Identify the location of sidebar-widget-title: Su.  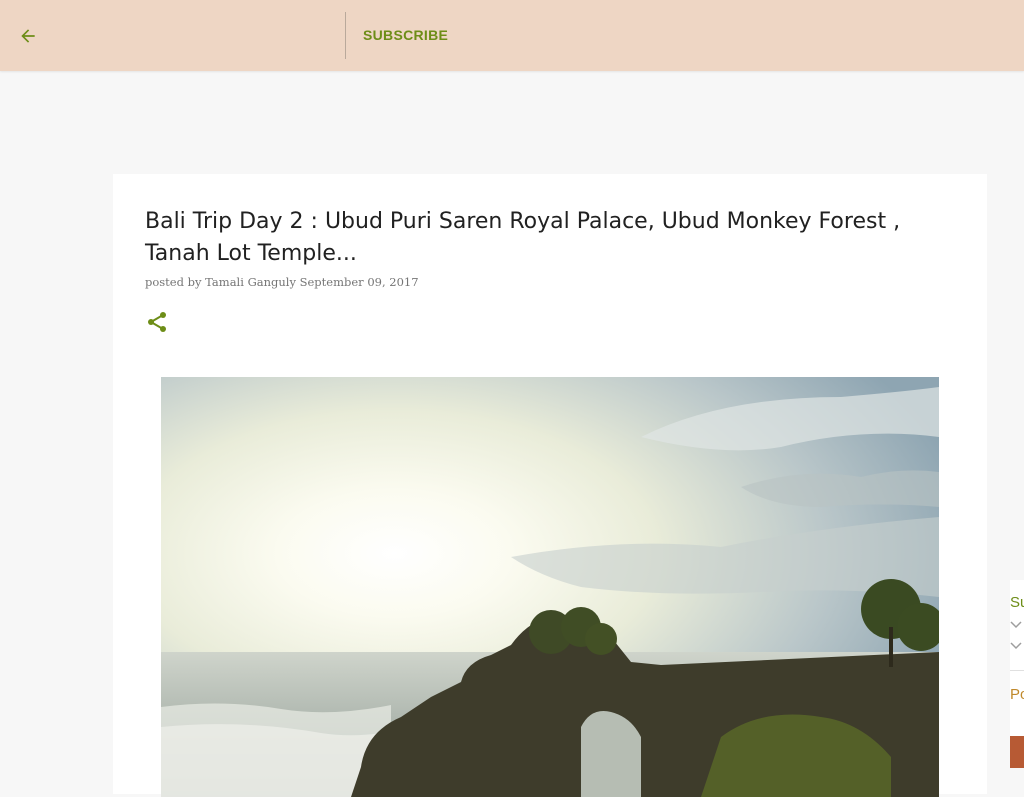
(1017, 602).